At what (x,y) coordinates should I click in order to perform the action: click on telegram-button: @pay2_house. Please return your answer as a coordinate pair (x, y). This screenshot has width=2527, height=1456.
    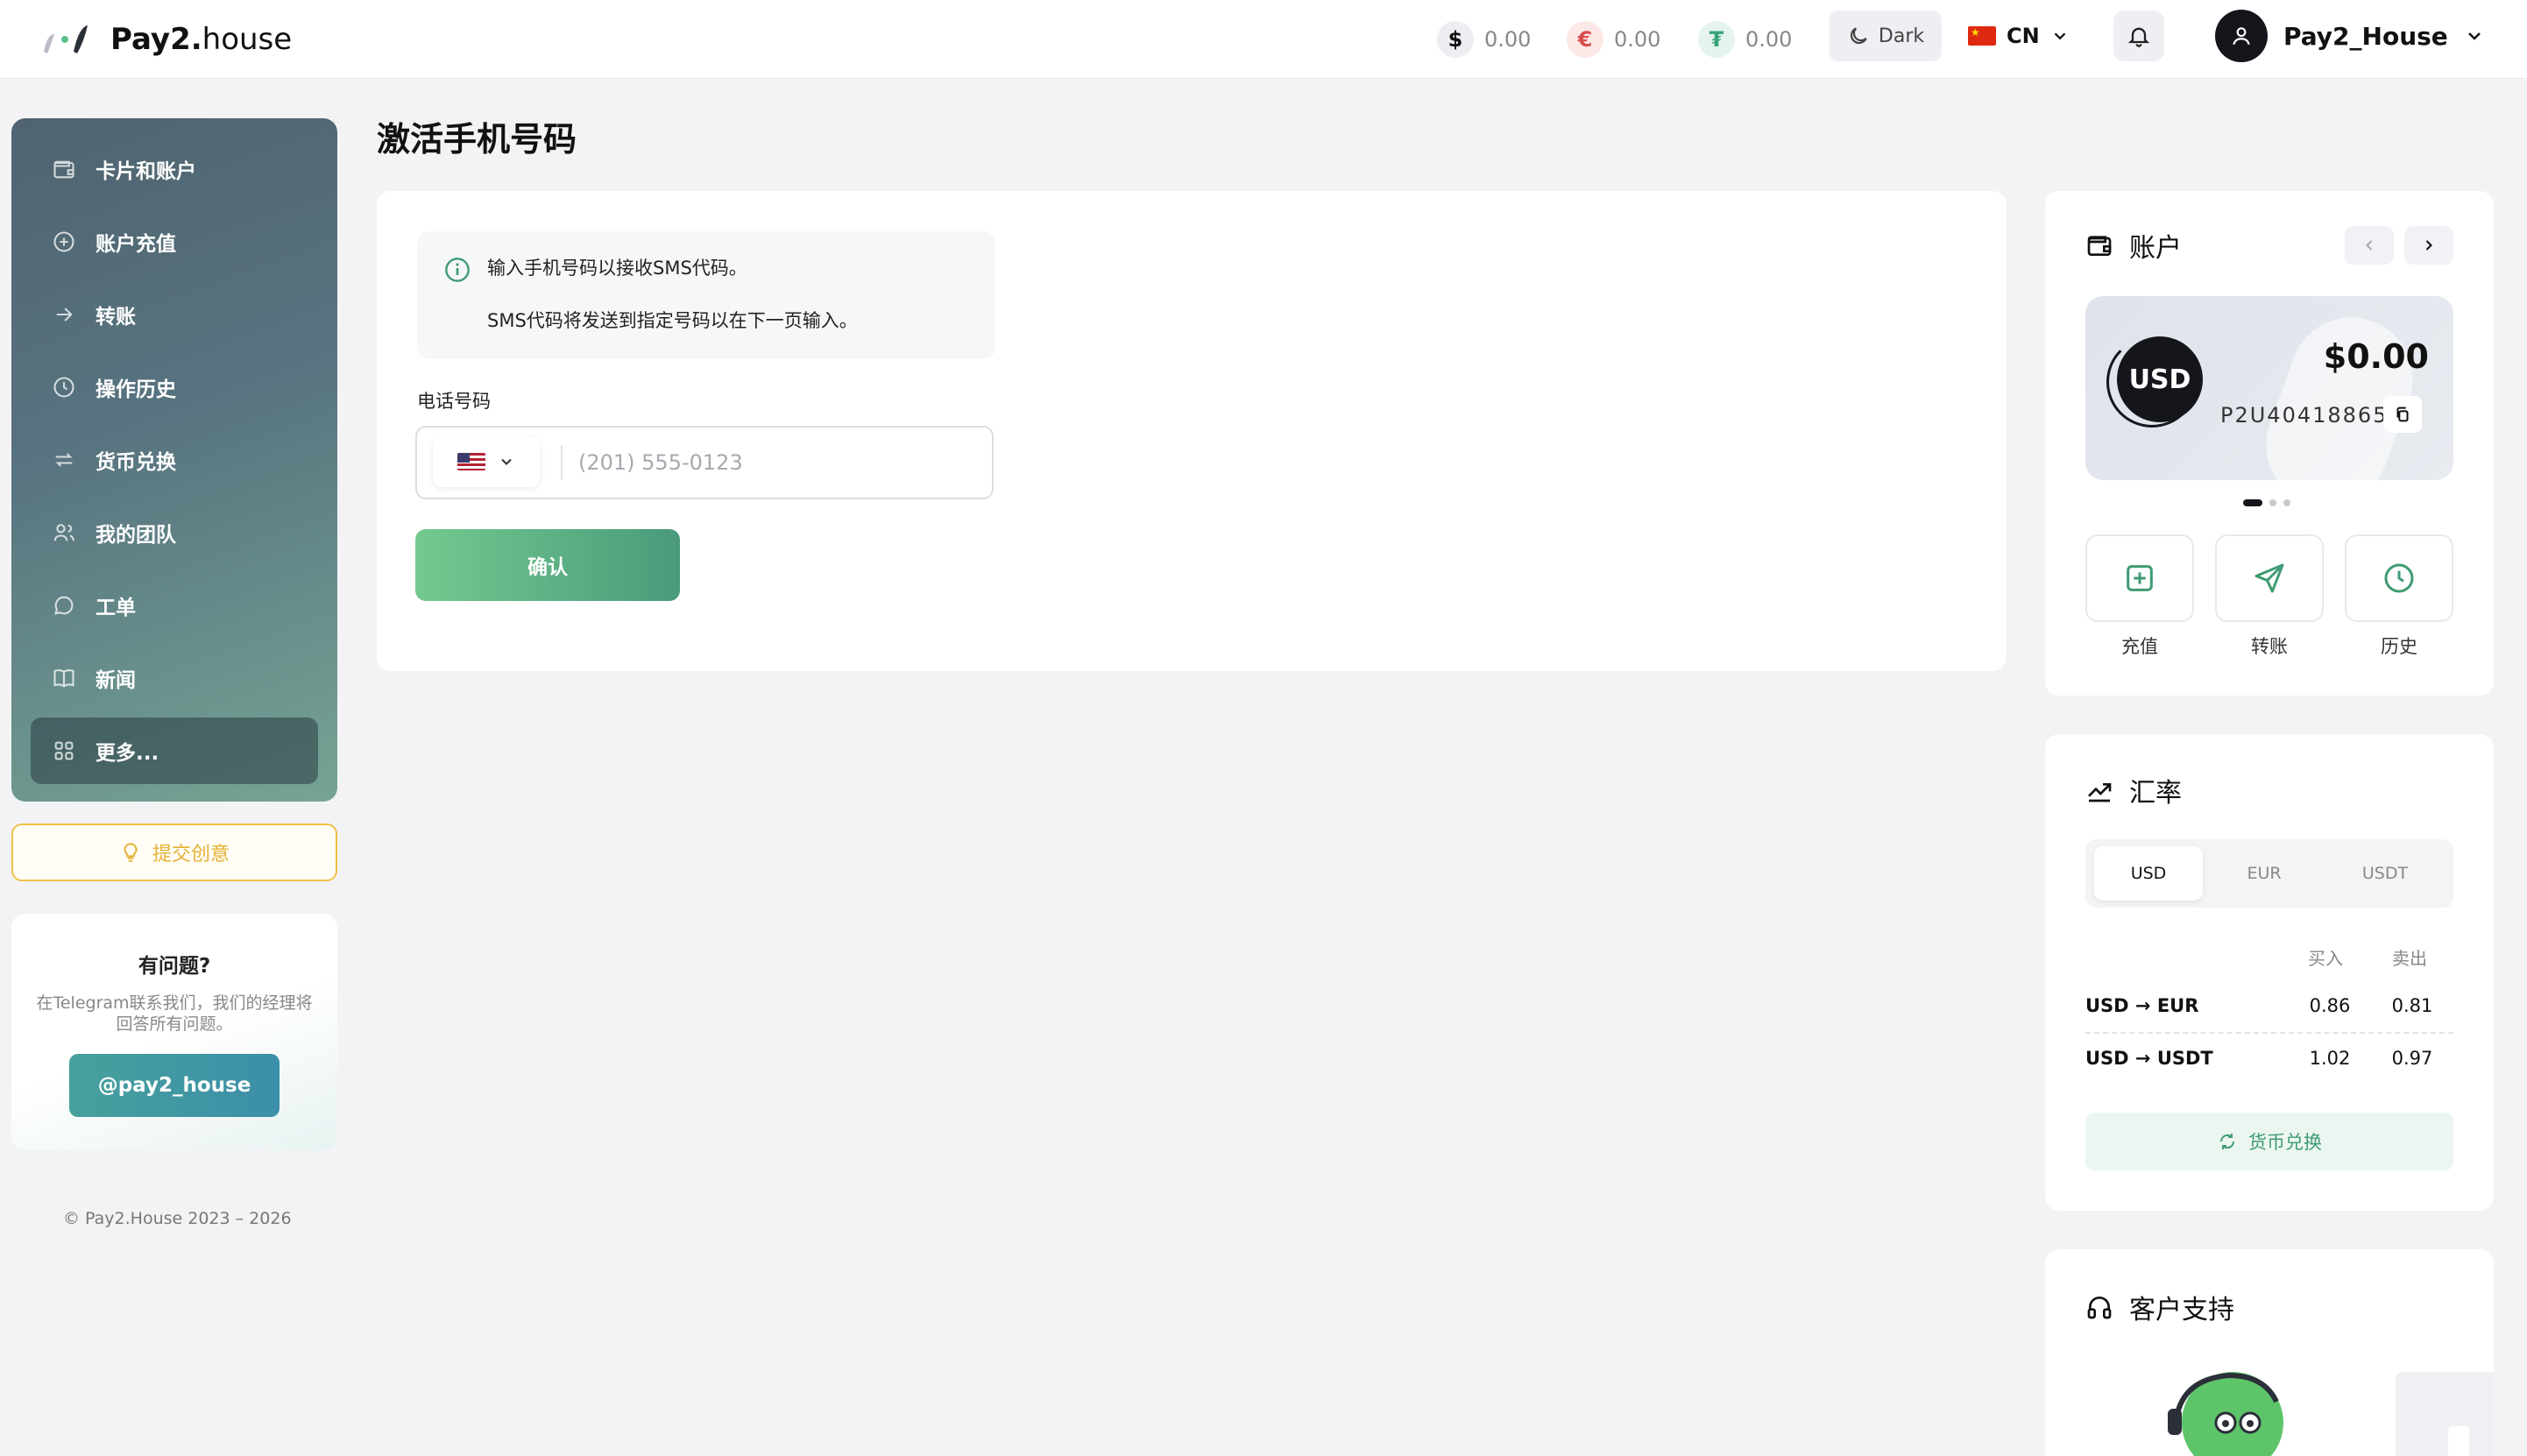
    Looking at the image, I should click on (175, 1085).